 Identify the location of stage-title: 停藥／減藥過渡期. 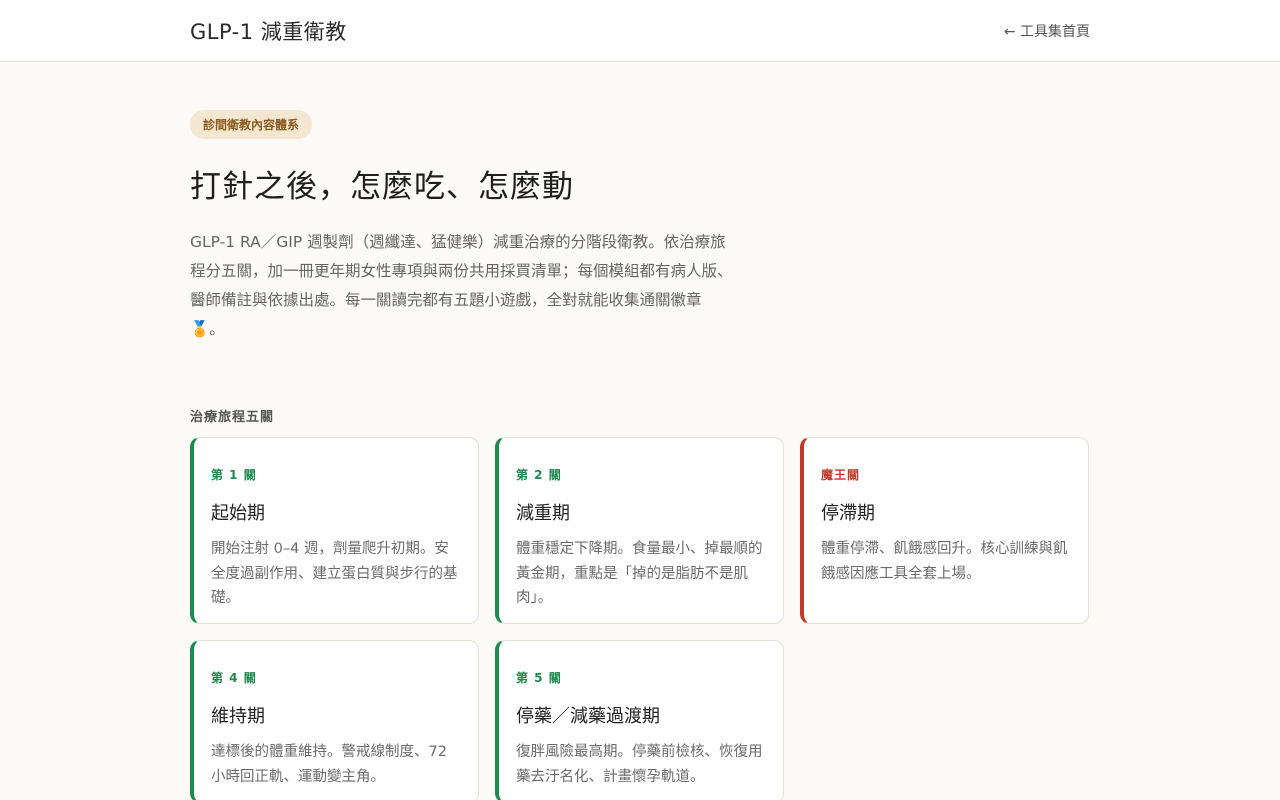
(588, 716).